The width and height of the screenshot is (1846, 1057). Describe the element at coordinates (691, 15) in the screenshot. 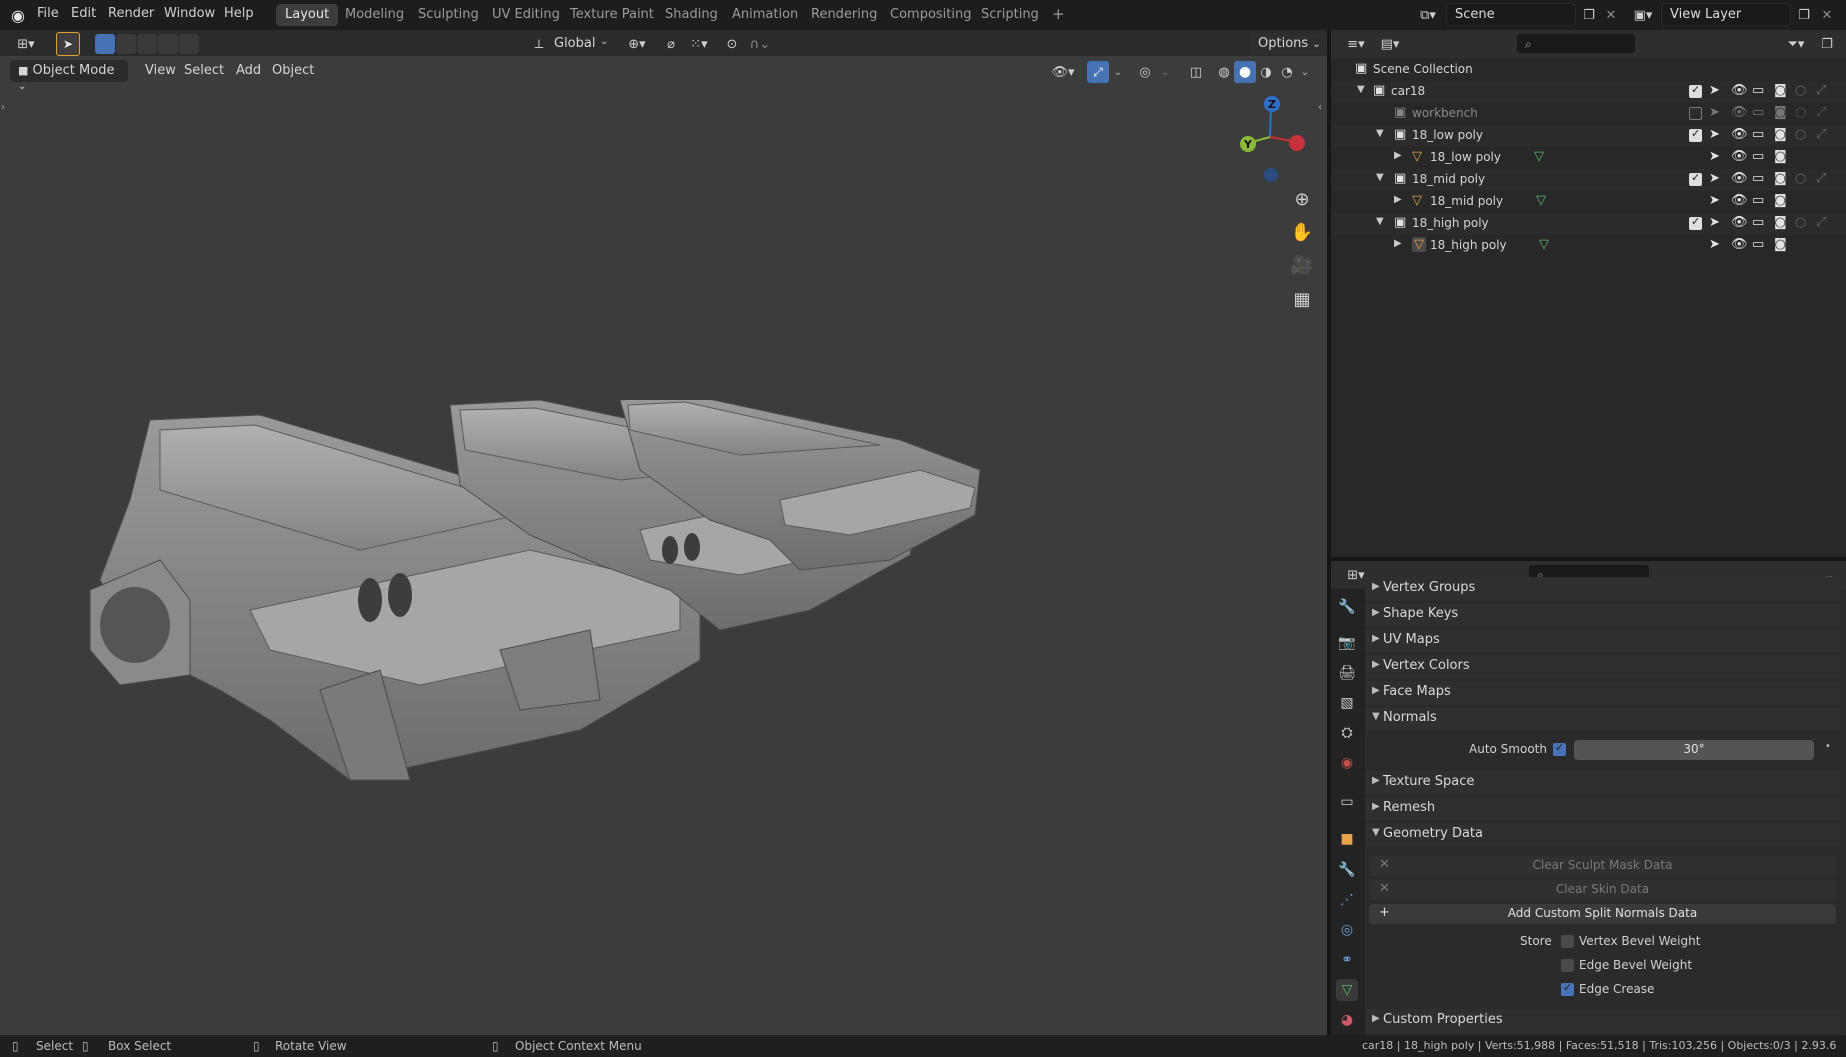

I see `tab-shading: Shading` at that location.